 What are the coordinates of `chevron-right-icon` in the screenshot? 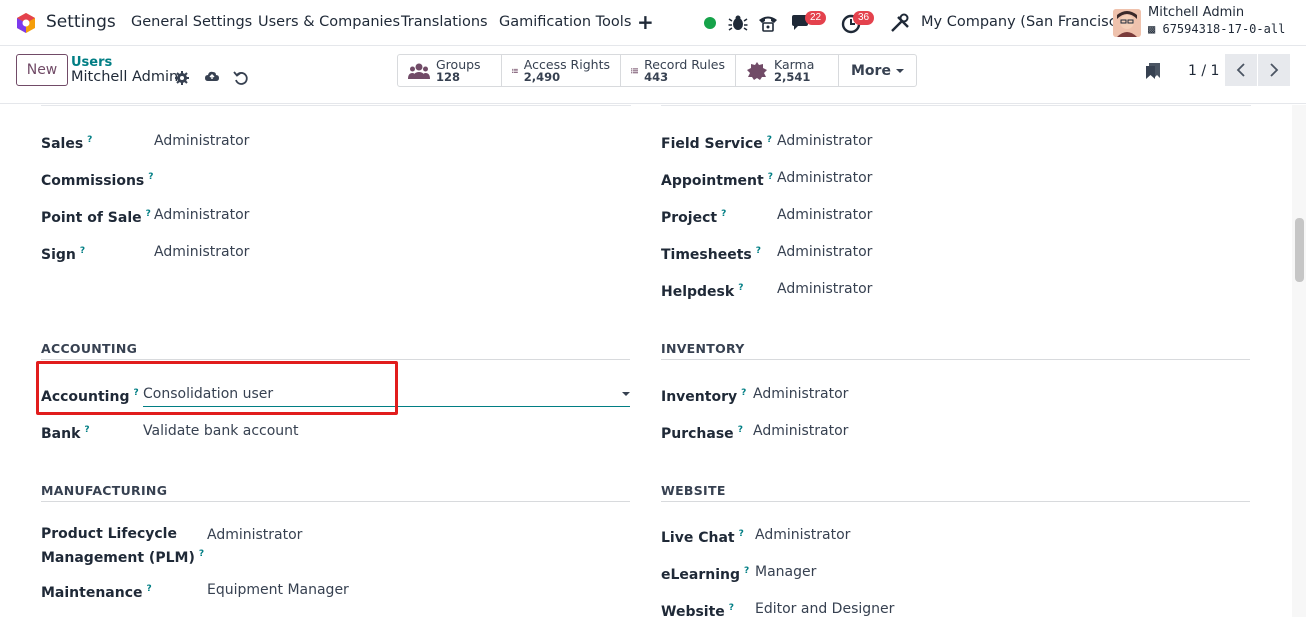 It's located at (1274, 70).